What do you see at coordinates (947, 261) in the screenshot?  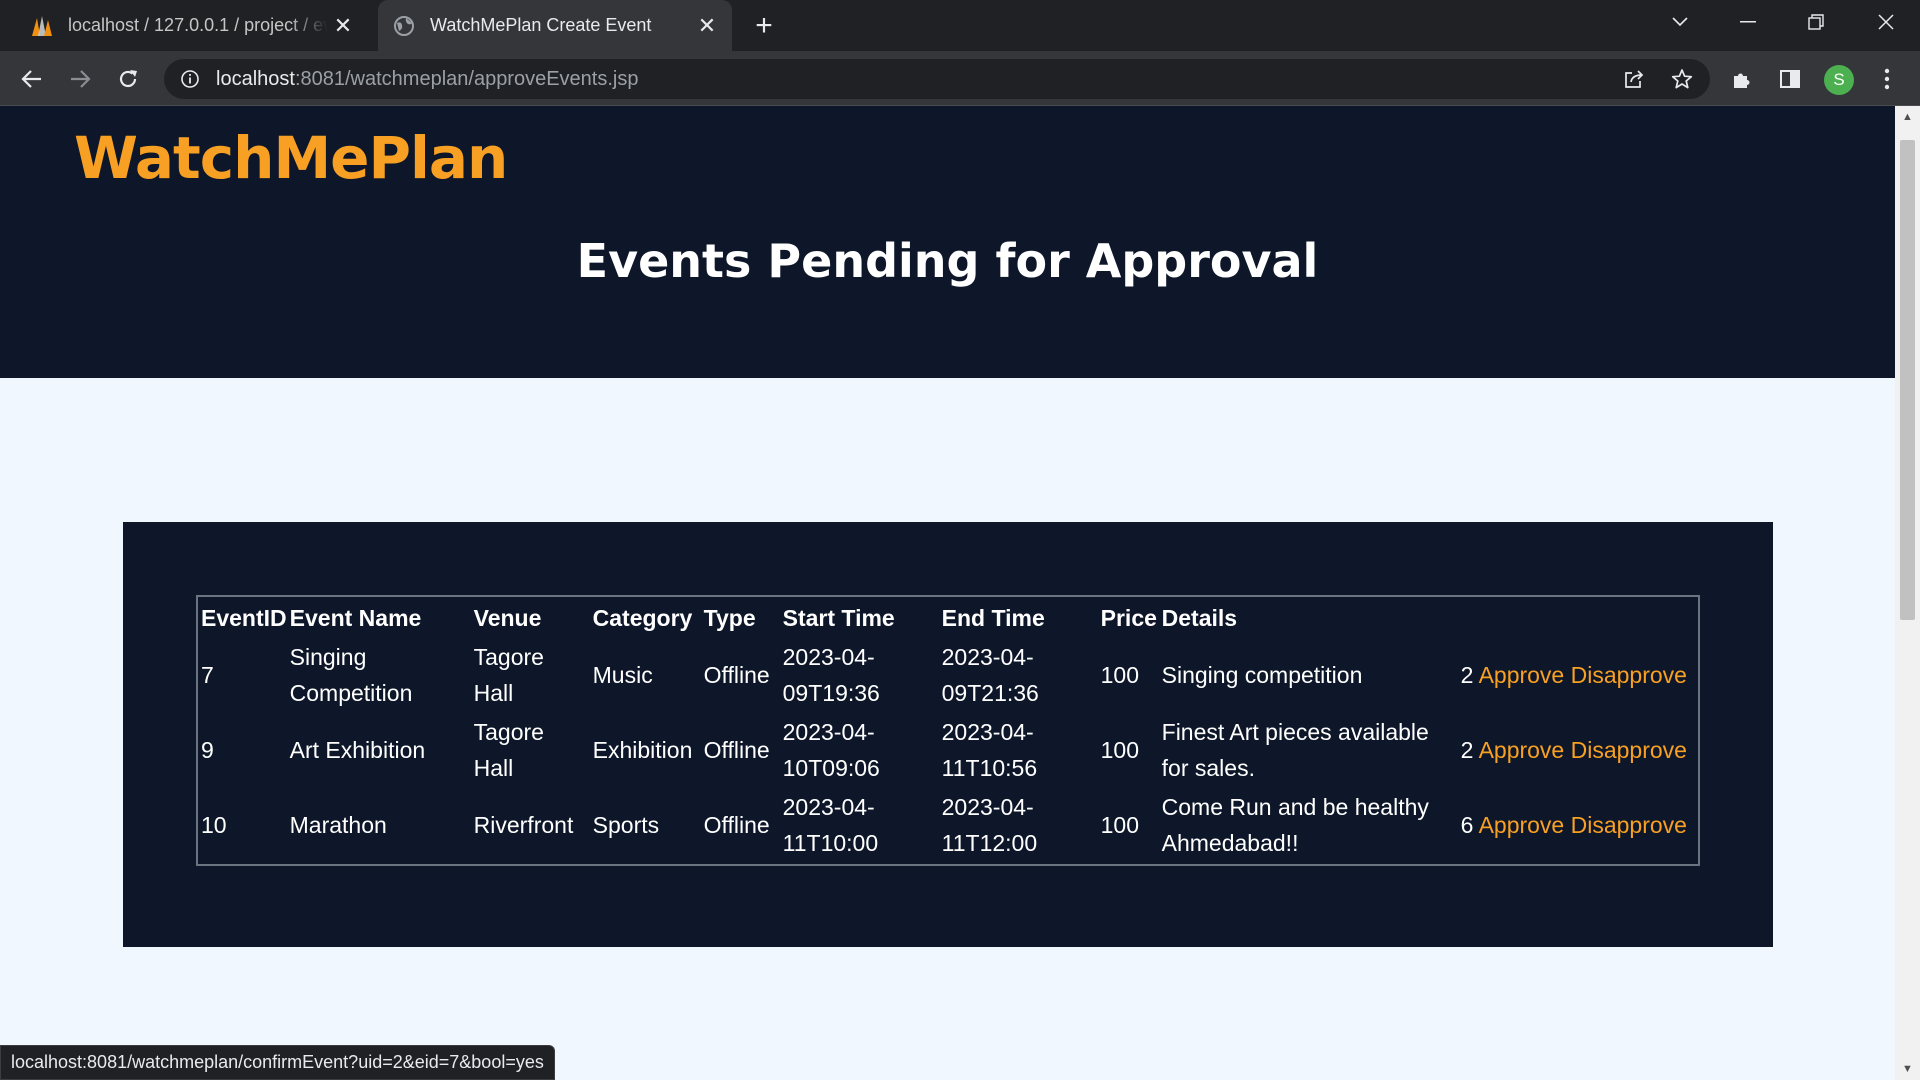 I see `page-title: Events Pending for Approval` at bounding box center [947, 261].